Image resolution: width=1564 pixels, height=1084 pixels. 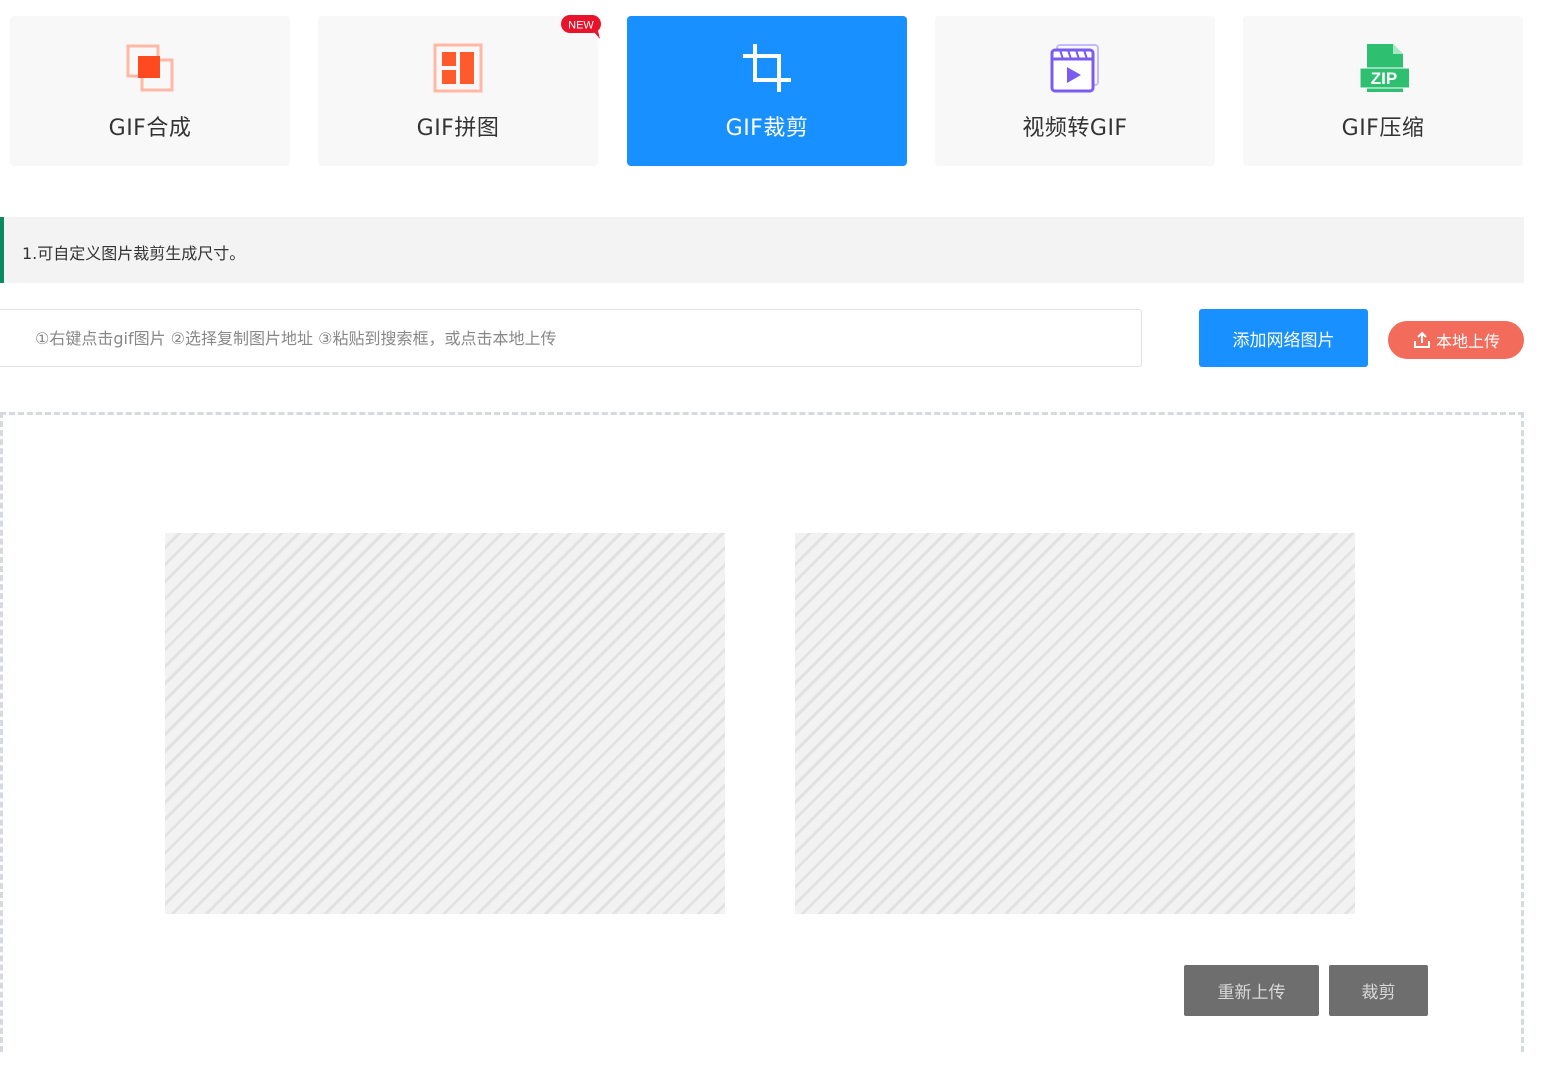 I want to click on cropped-image-preview, so click(x=1075, y=723).